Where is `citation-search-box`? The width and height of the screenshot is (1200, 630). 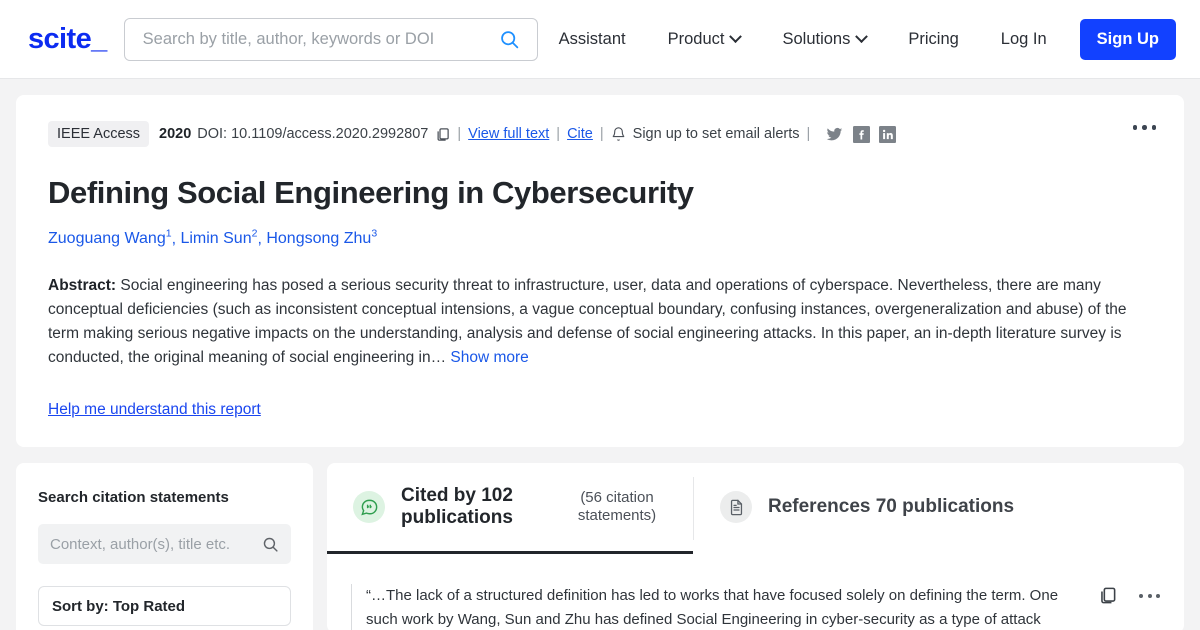 citation-search-box is located at coordinates (164, 544).